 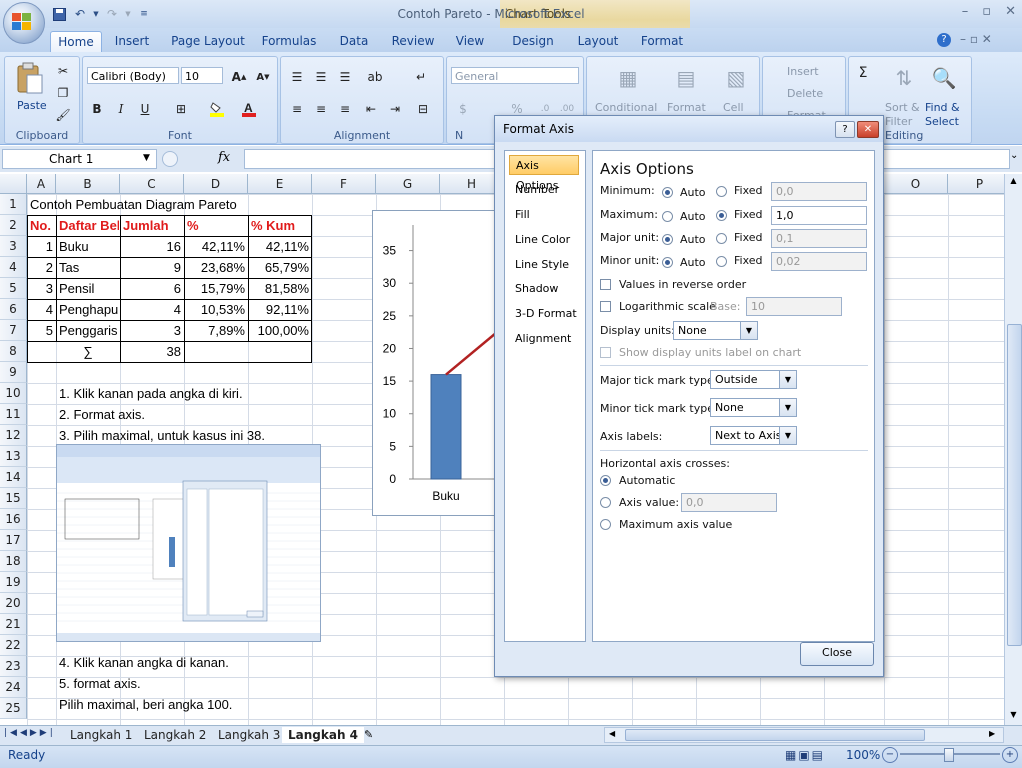 What do you see at coordinates (837, 654) in the screenshot?
I see `close-button: Close` at bounding box center [837, 654].